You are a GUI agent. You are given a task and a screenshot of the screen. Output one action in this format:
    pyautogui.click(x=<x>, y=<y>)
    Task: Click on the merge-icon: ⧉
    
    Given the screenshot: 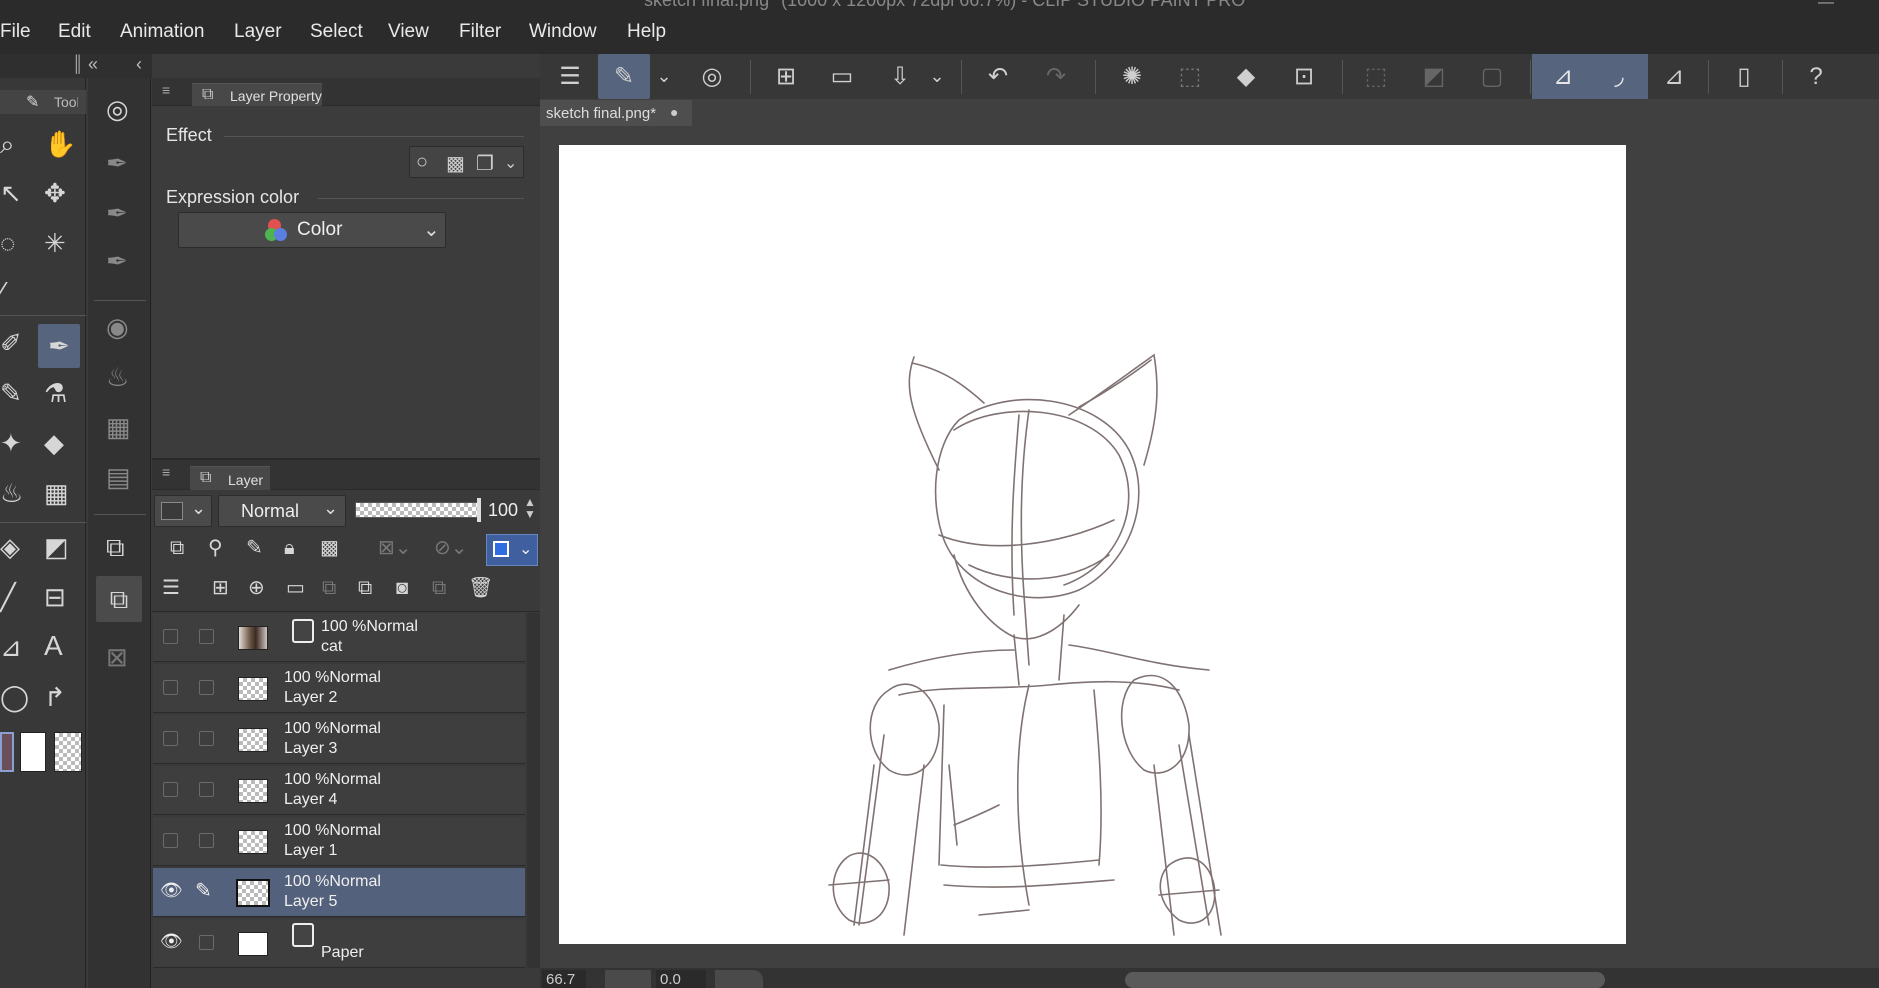 What is the action you would take?
    pyautogui.click(x=365, y=588)
    